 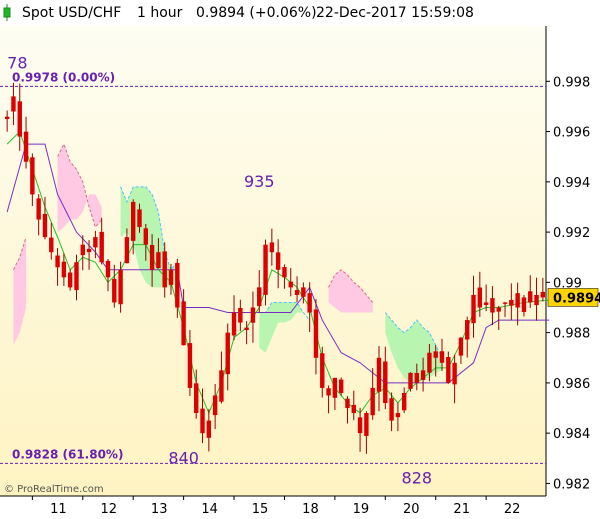 What do you see at coordinates (571, 384) in the screenshot?
I see `y-tick-label: 0.986` at bounding box center [571, 384].